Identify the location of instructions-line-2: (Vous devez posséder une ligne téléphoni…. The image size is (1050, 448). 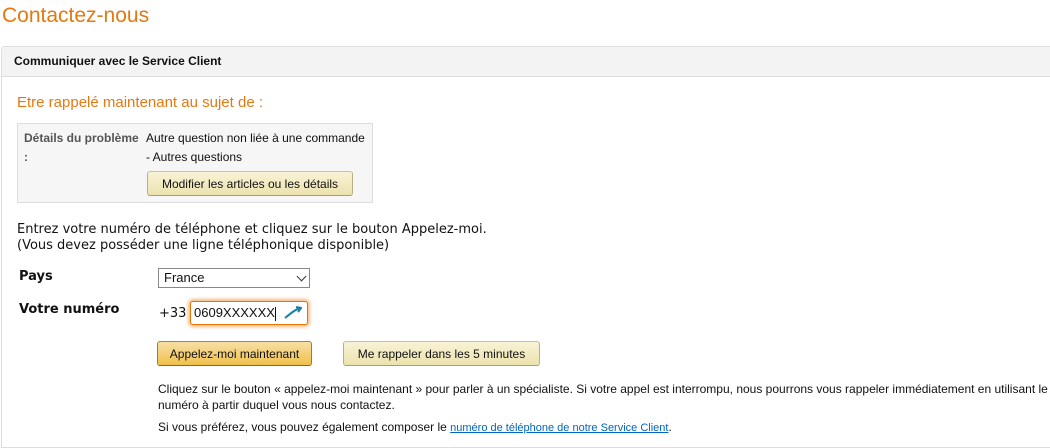
(203, 245).